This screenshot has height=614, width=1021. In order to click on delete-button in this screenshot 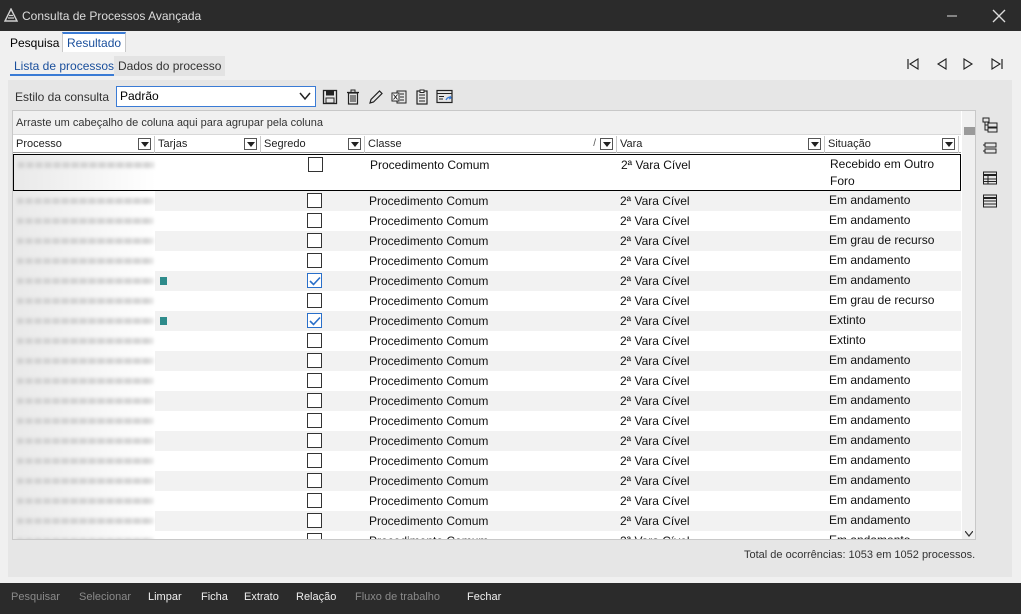, I will do `click(353, 97)`.